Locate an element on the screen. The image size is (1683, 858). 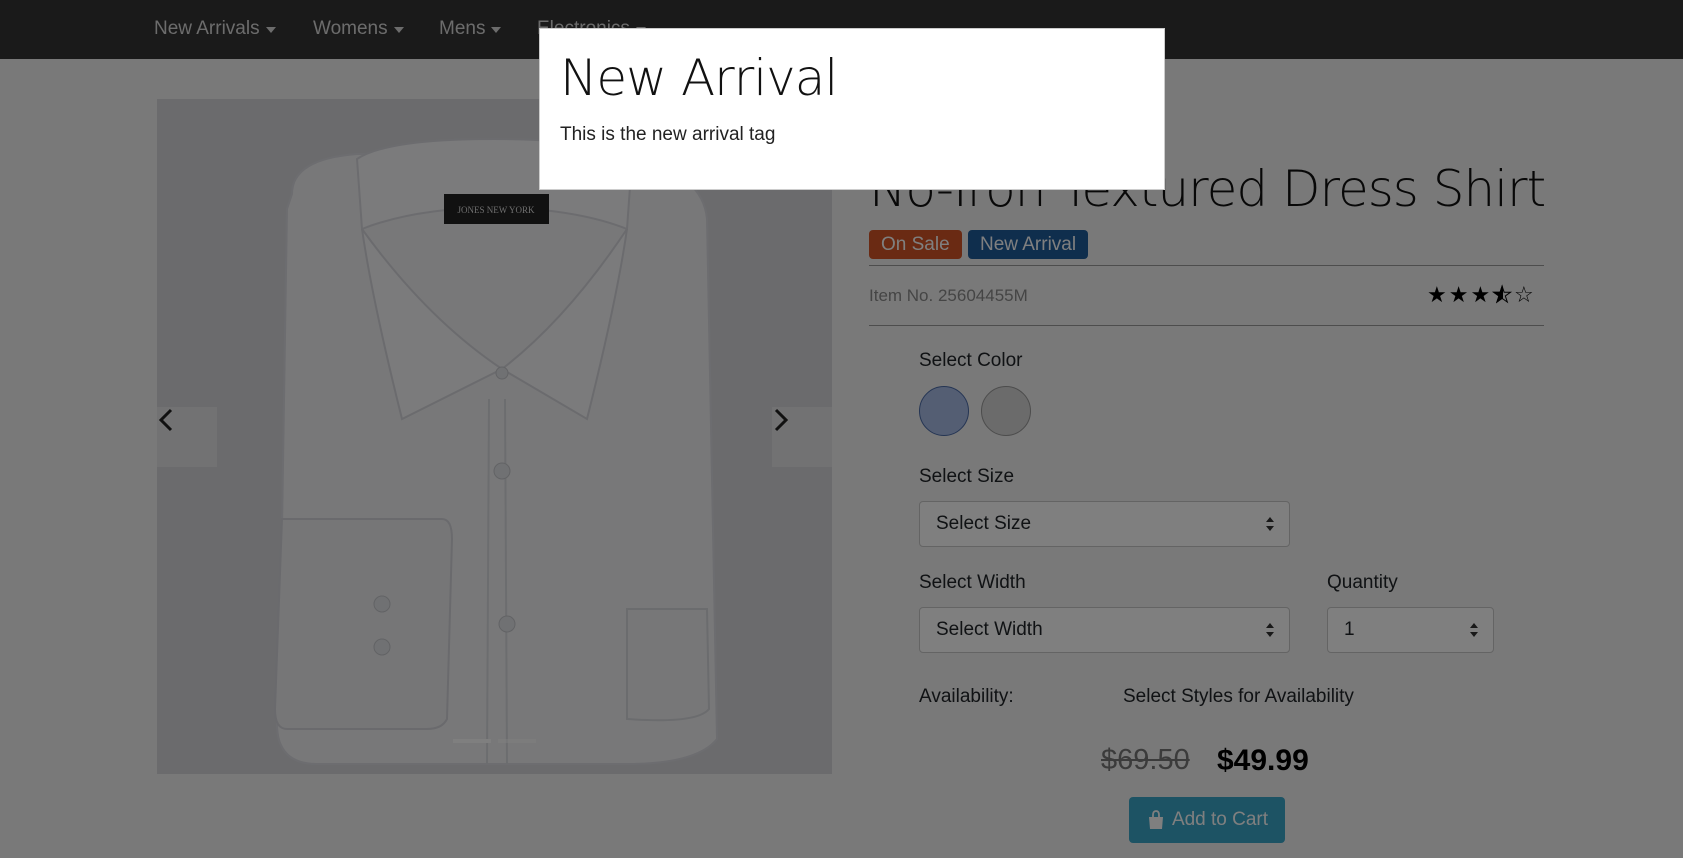
modal-body-text: This is the new arrival tag is located at coordinates (668, 134).